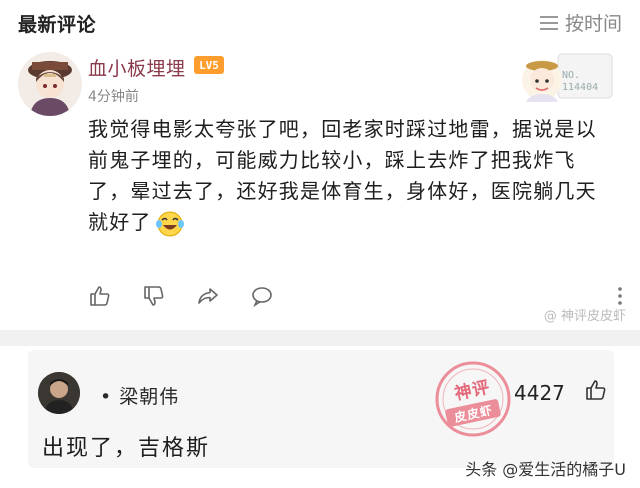 The height and width of the screenshot is (488, 640). What do you see at coordinates (593, 24) in the screenshot?
I see `sort-label: 按时间` at bounding box center [593, 24].